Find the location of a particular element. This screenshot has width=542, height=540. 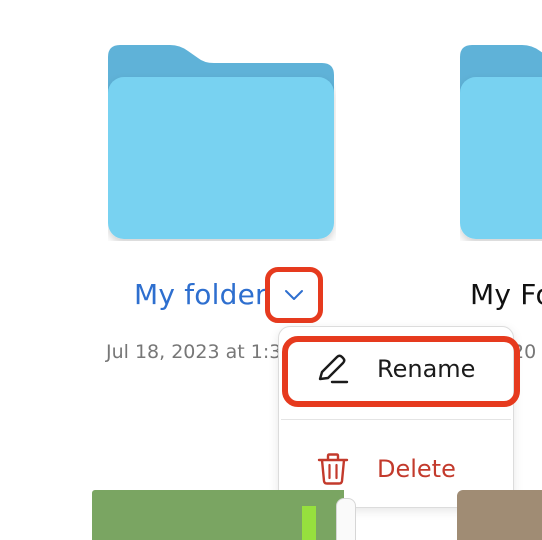

trash-icon is located at coordinates (333, 469).